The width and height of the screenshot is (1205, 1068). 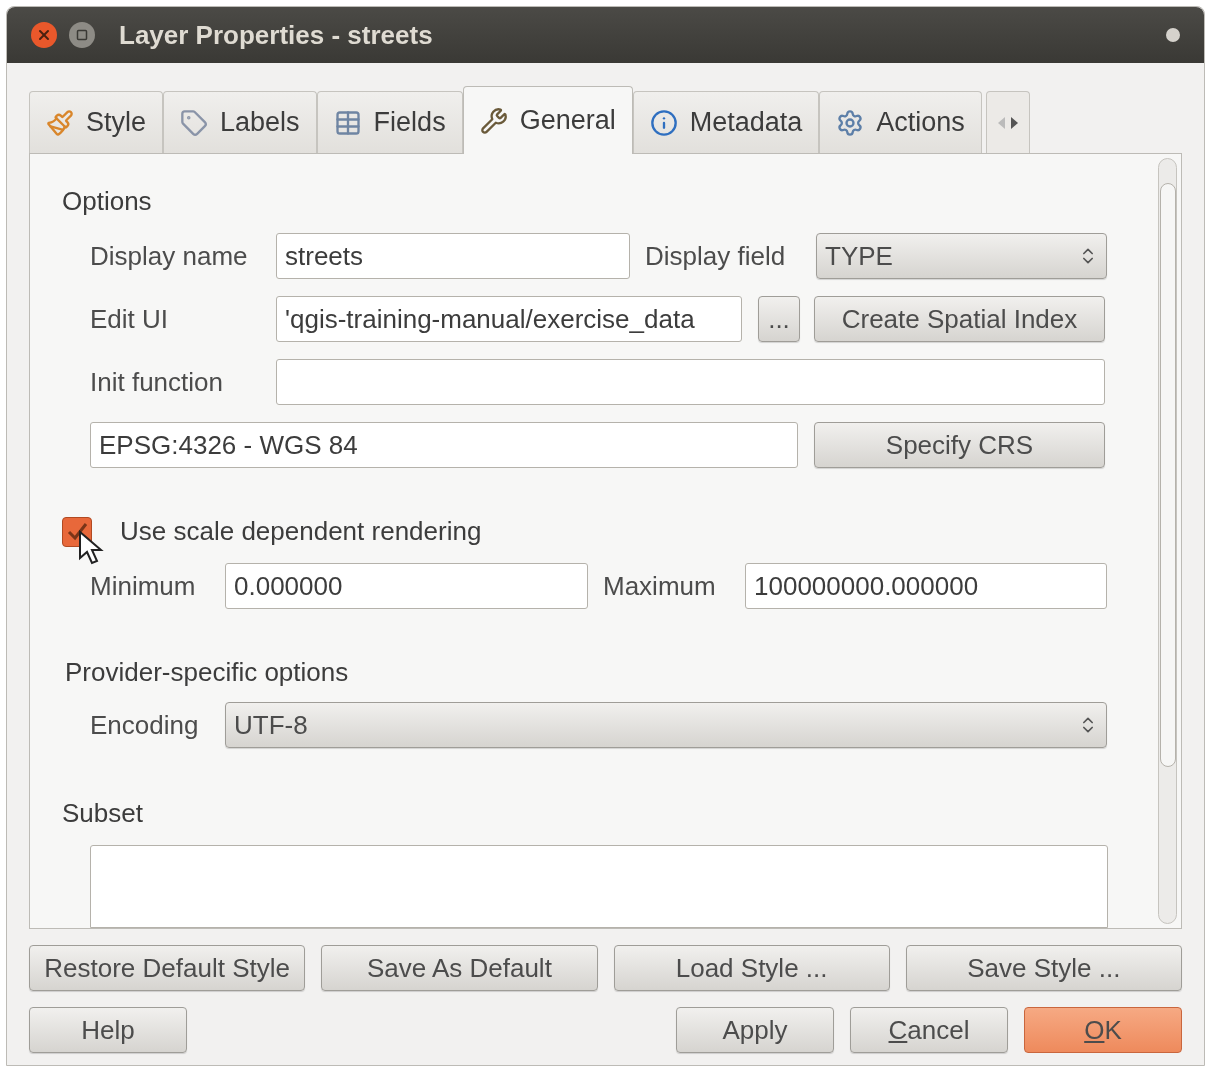 I want to click on wrench-icon, so click(x=493, y=120).